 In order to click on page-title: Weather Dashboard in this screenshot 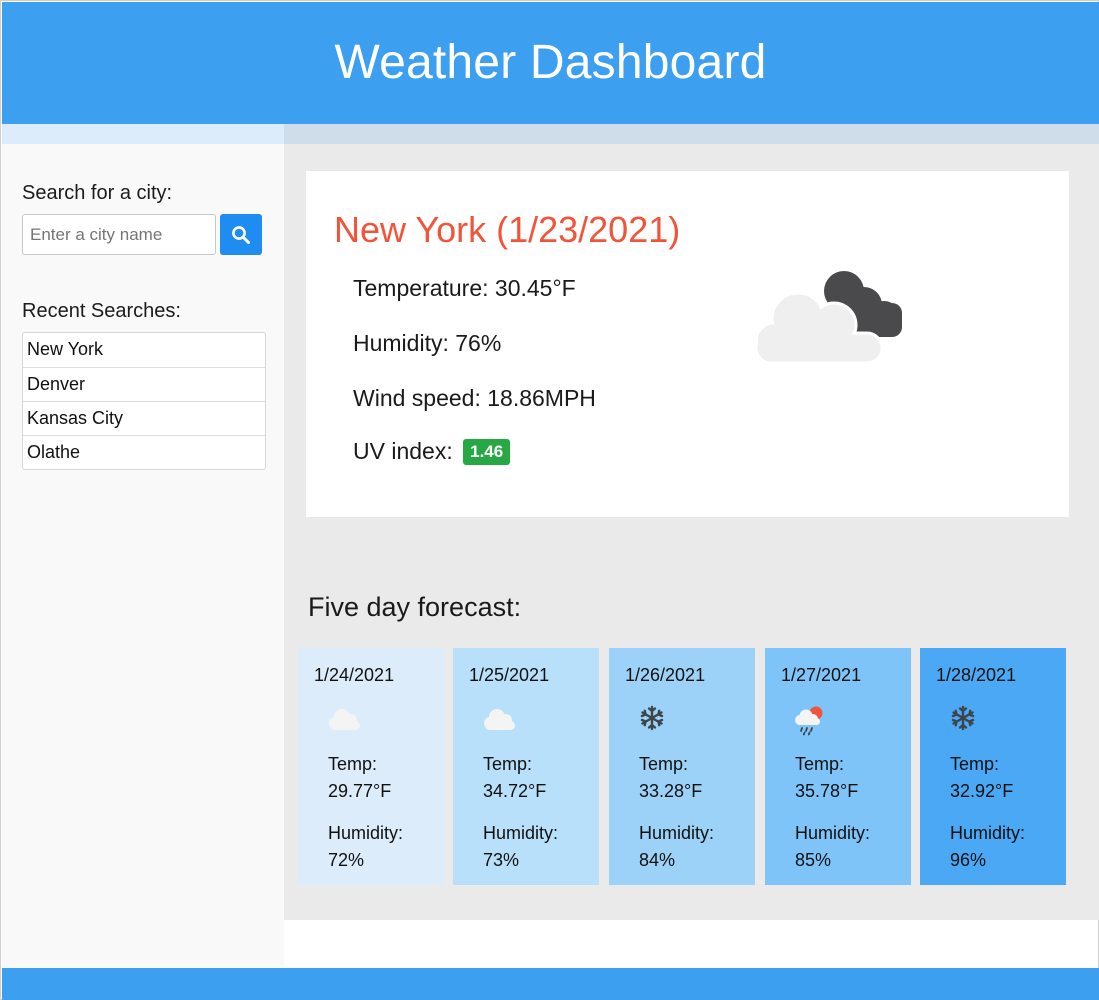, I will do `click(550, 62)`.